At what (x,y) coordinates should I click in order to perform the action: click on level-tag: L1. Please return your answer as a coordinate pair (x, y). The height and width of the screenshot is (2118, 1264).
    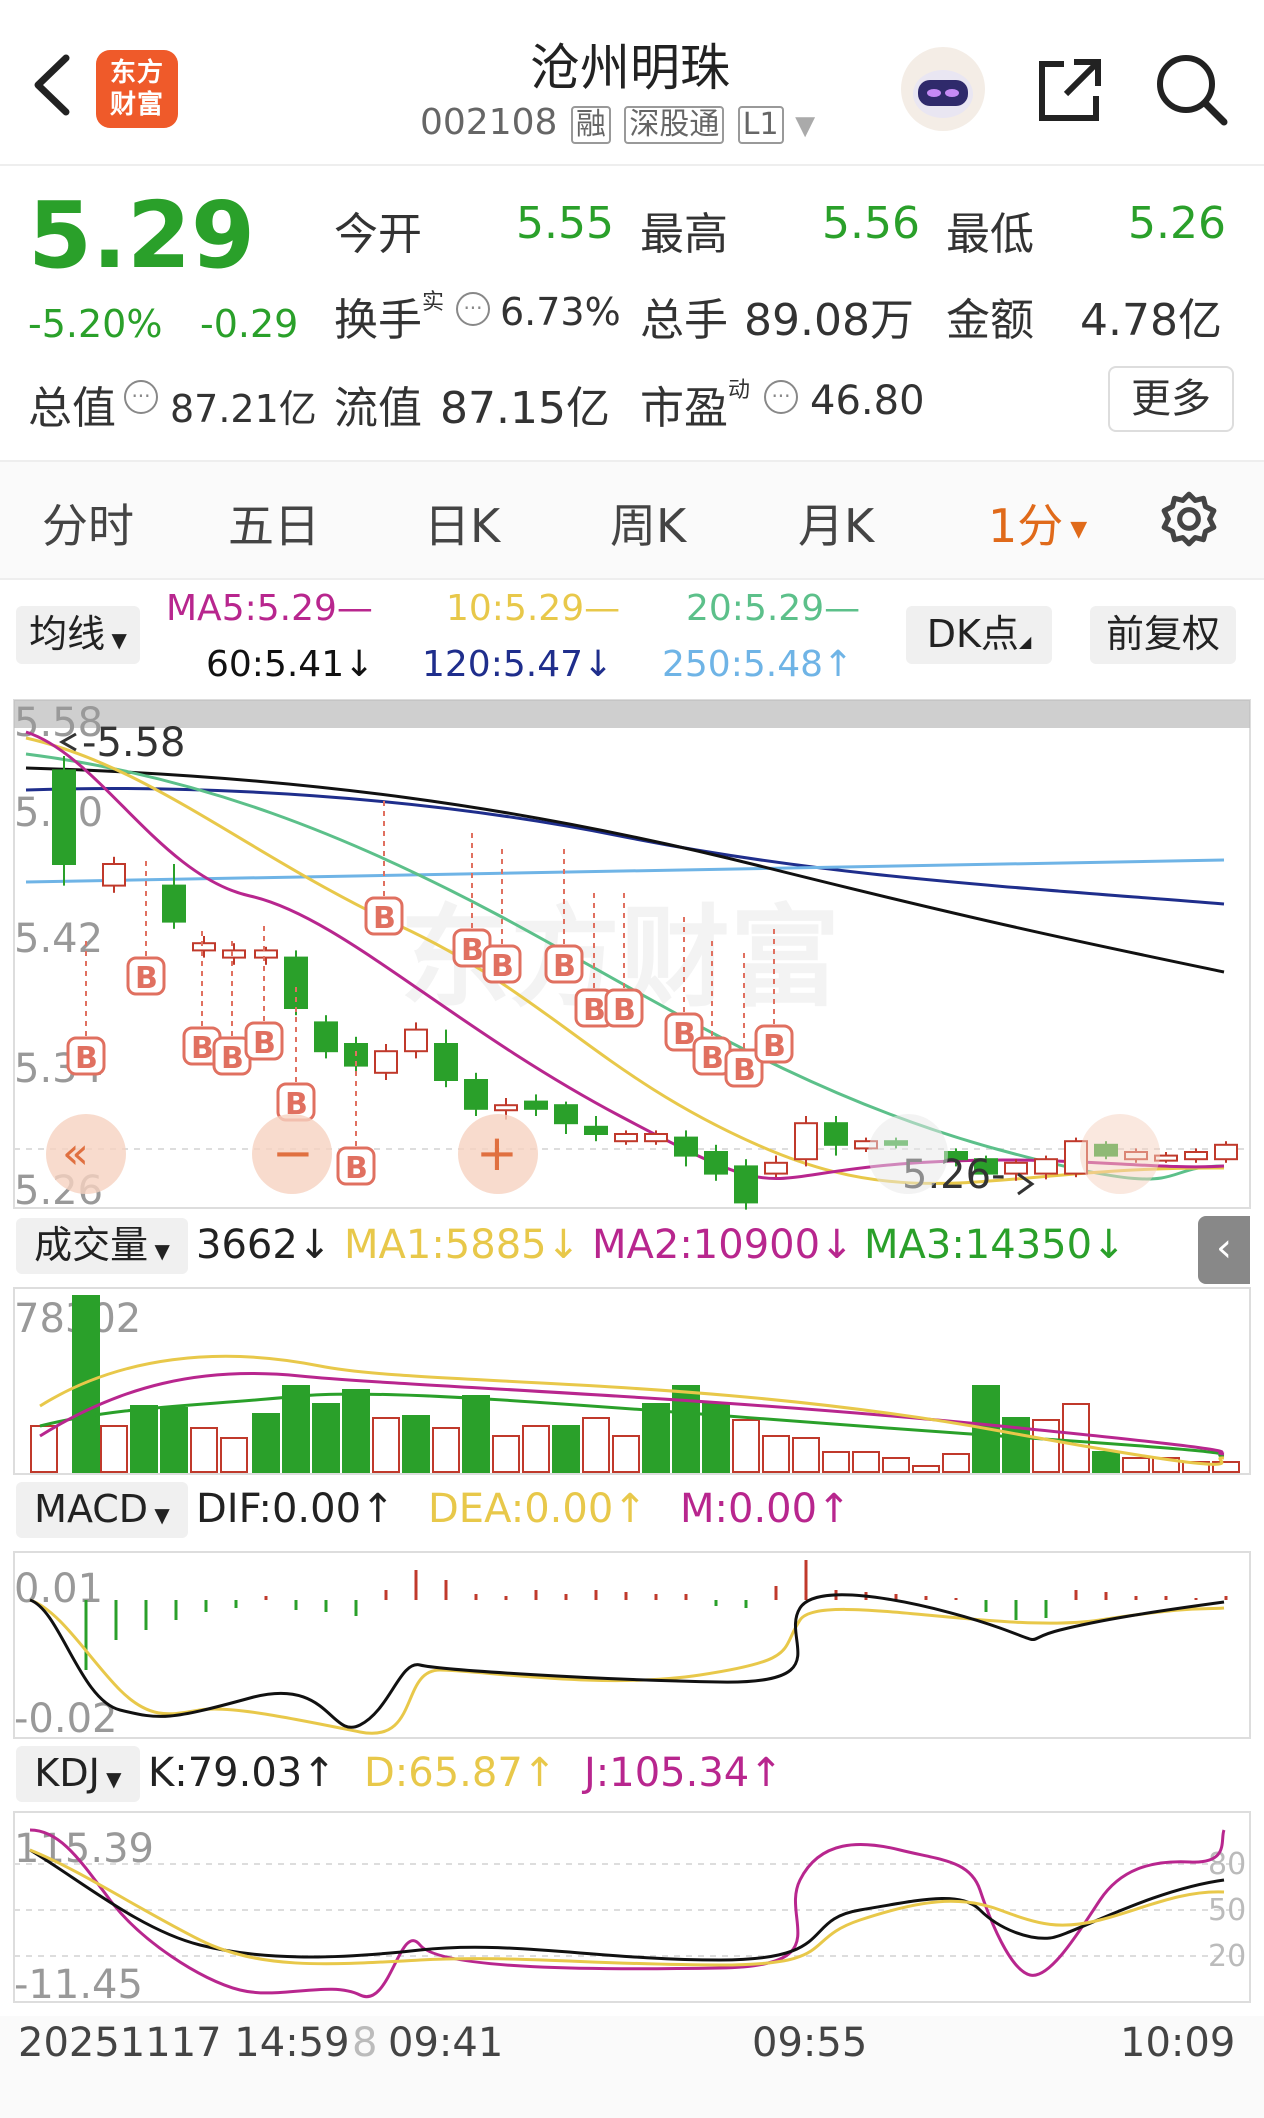
    Looking at the image, I should click on (760, 125).